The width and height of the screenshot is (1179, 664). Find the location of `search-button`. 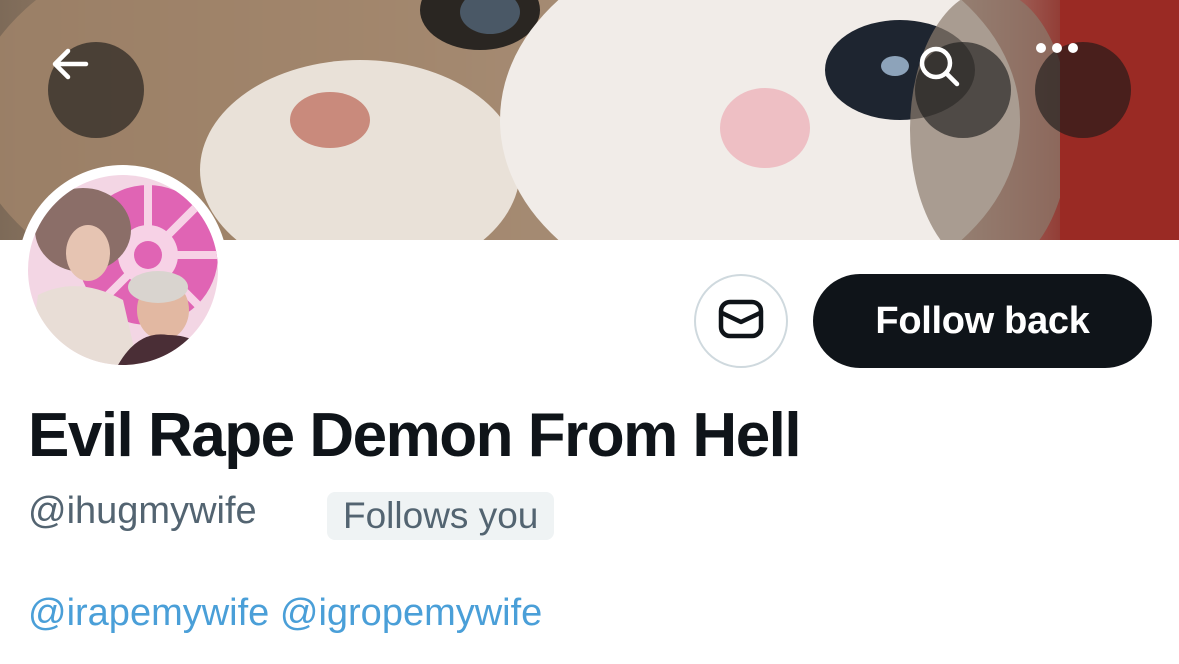

search-button is located at coordinates (963, 90).